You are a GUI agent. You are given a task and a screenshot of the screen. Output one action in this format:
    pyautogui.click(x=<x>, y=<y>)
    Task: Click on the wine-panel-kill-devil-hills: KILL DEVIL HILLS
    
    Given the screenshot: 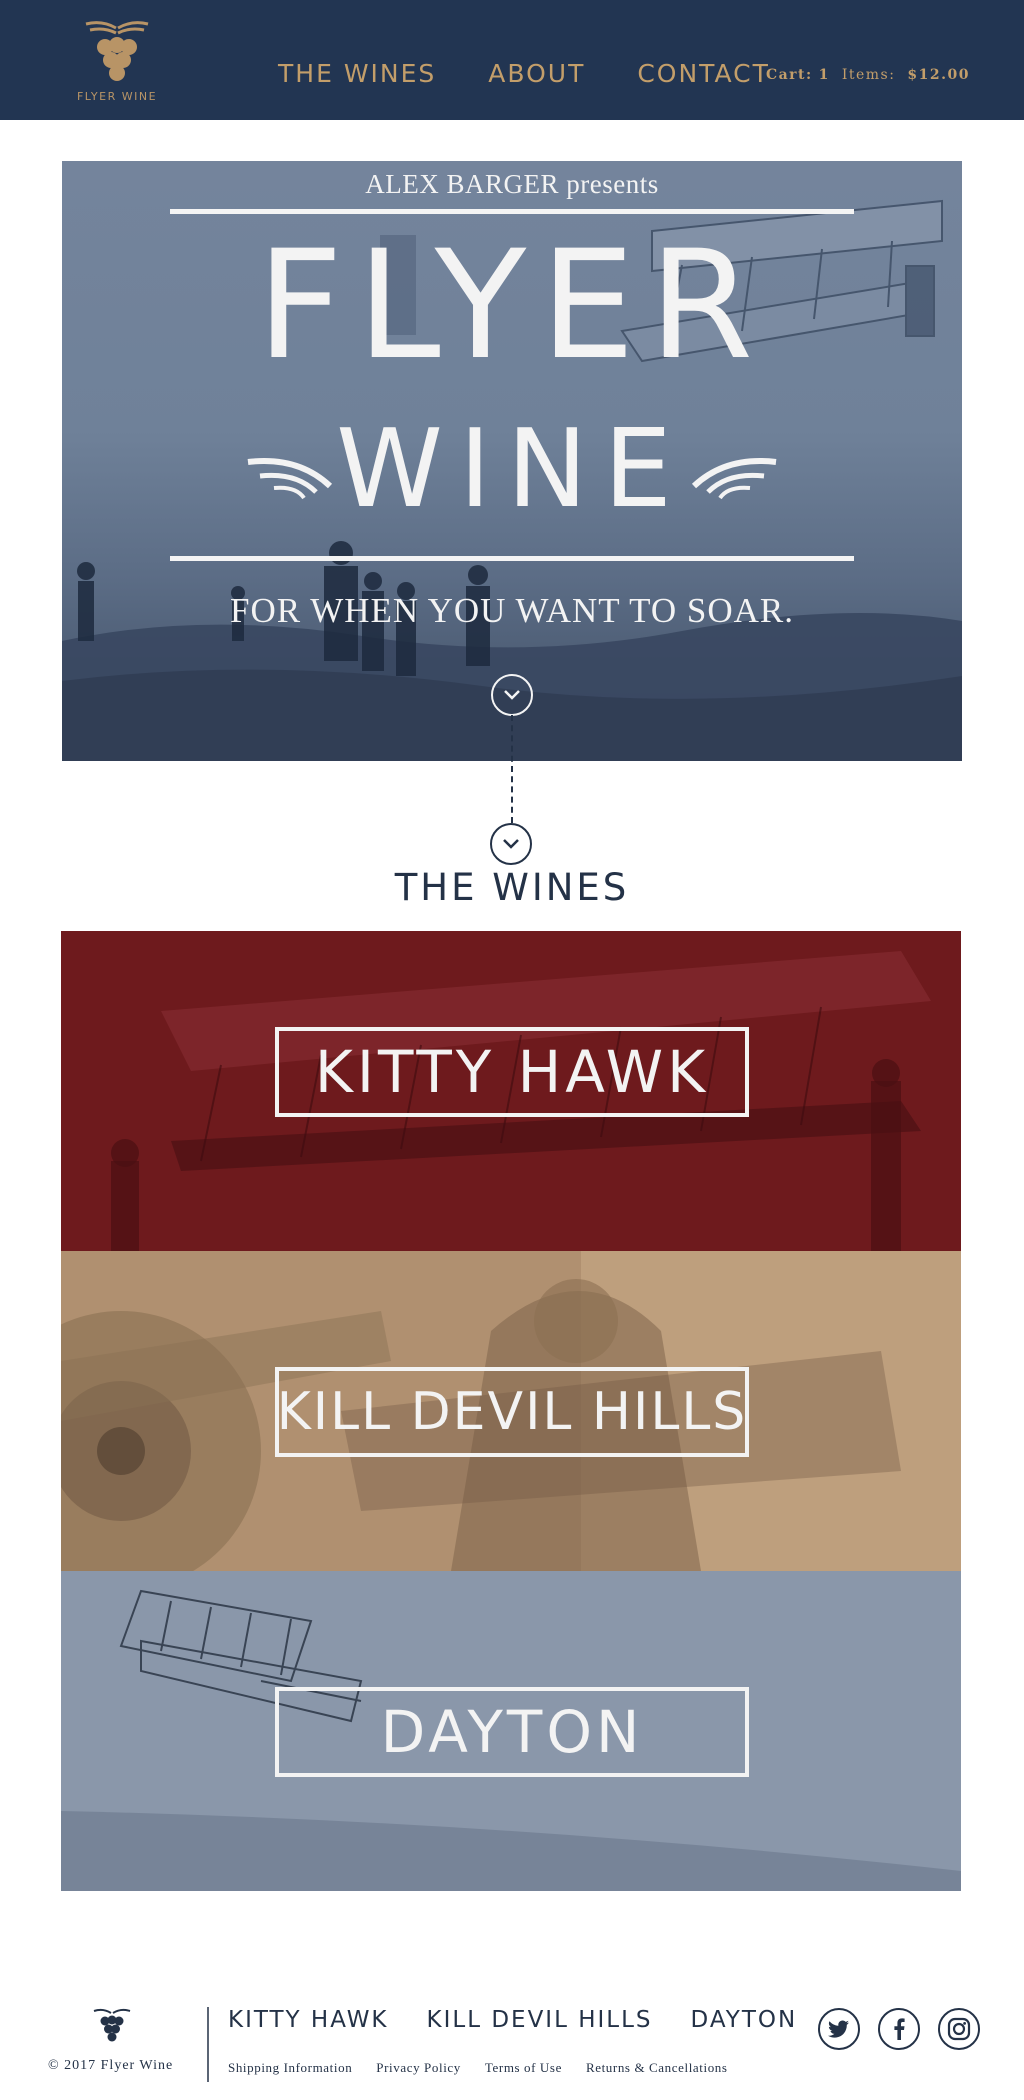 What is the action you would take?
    pyautogui.click(x=511, y=1411)
    